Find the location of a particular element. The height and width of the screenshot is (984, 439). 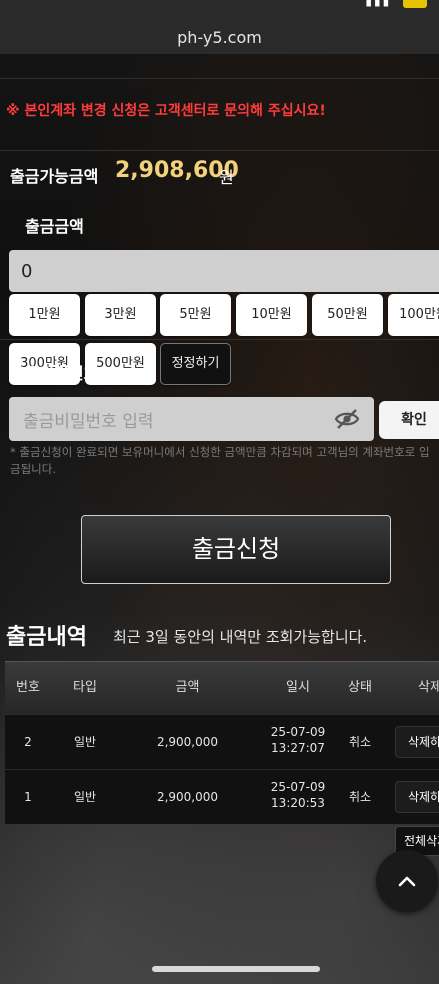

quick-amount-10man-button: 10만원 is located at coordinates (271, 315).